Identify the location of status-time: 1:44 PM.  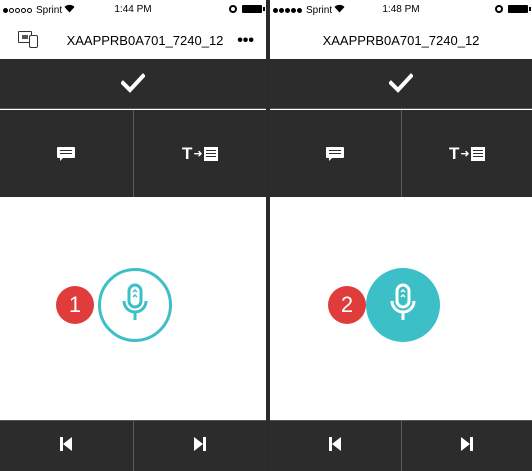
(133, 9).